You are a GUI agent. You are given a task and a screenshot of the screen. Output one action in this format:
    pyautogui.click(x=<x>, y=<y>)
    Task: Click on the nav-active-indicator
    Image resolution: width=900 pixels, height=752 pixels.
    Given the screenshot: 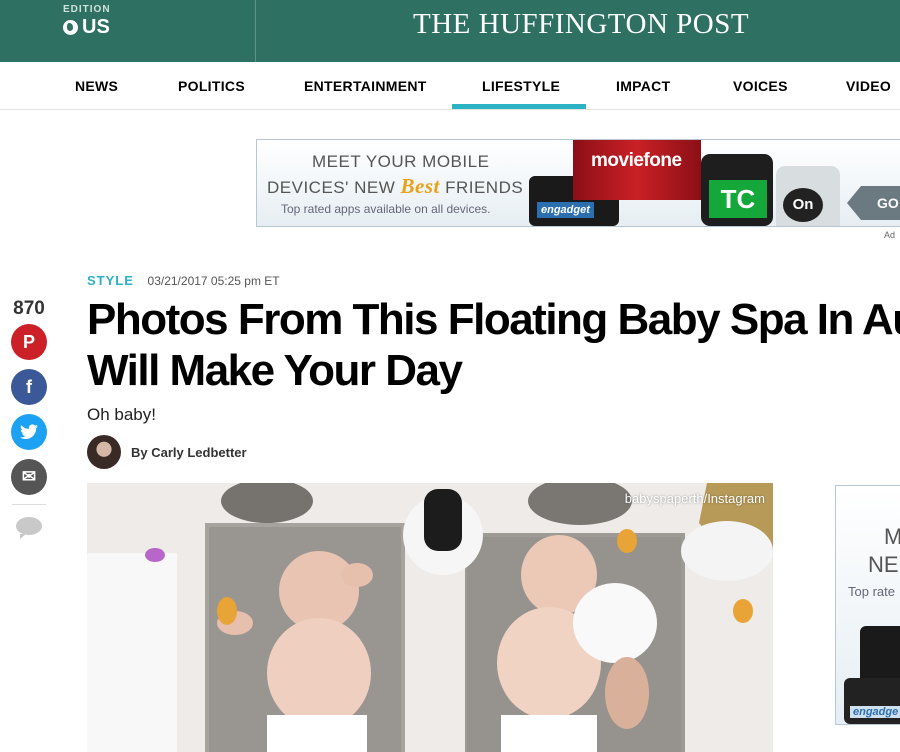 What is the action you would take?
    pyautogui.click(x=519, y=106)
    